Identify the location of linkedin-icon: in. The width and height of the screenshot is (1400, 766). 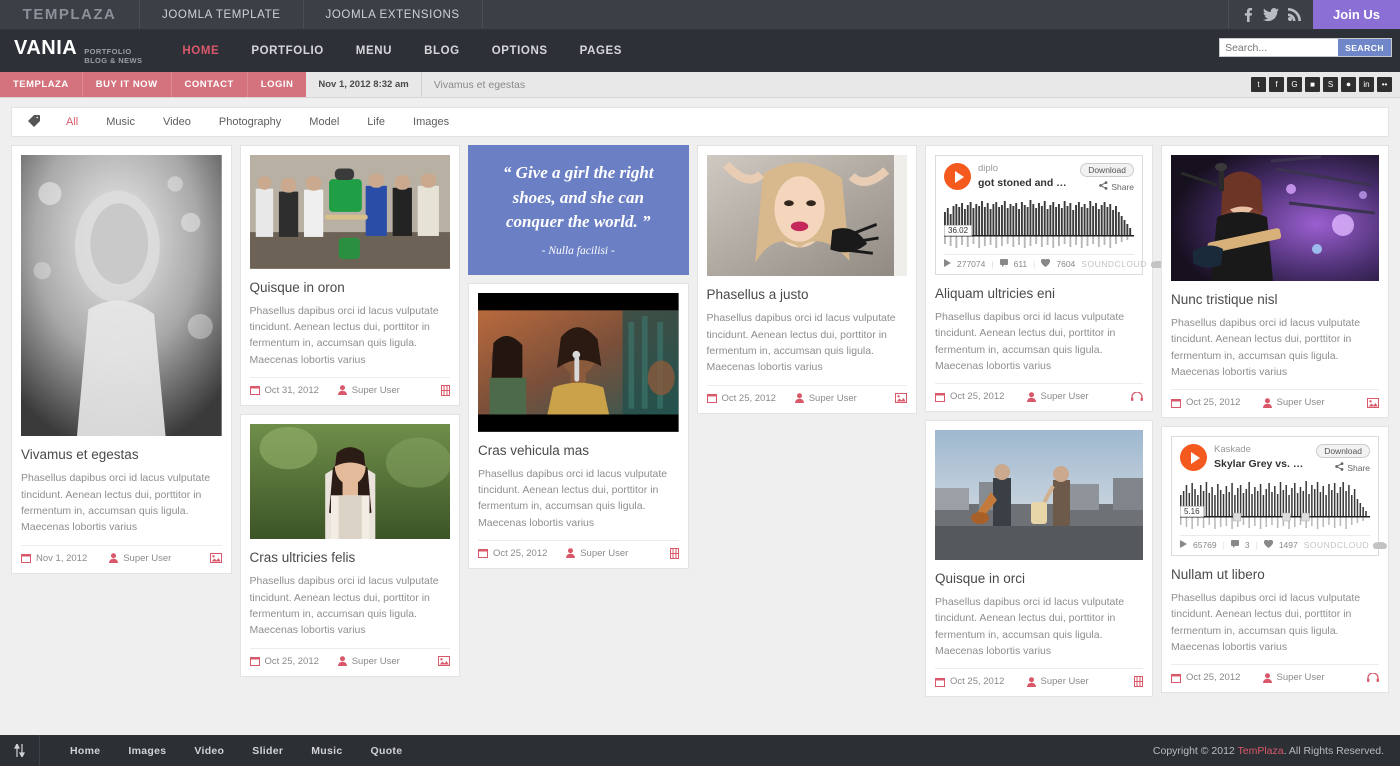
(1366, 84).